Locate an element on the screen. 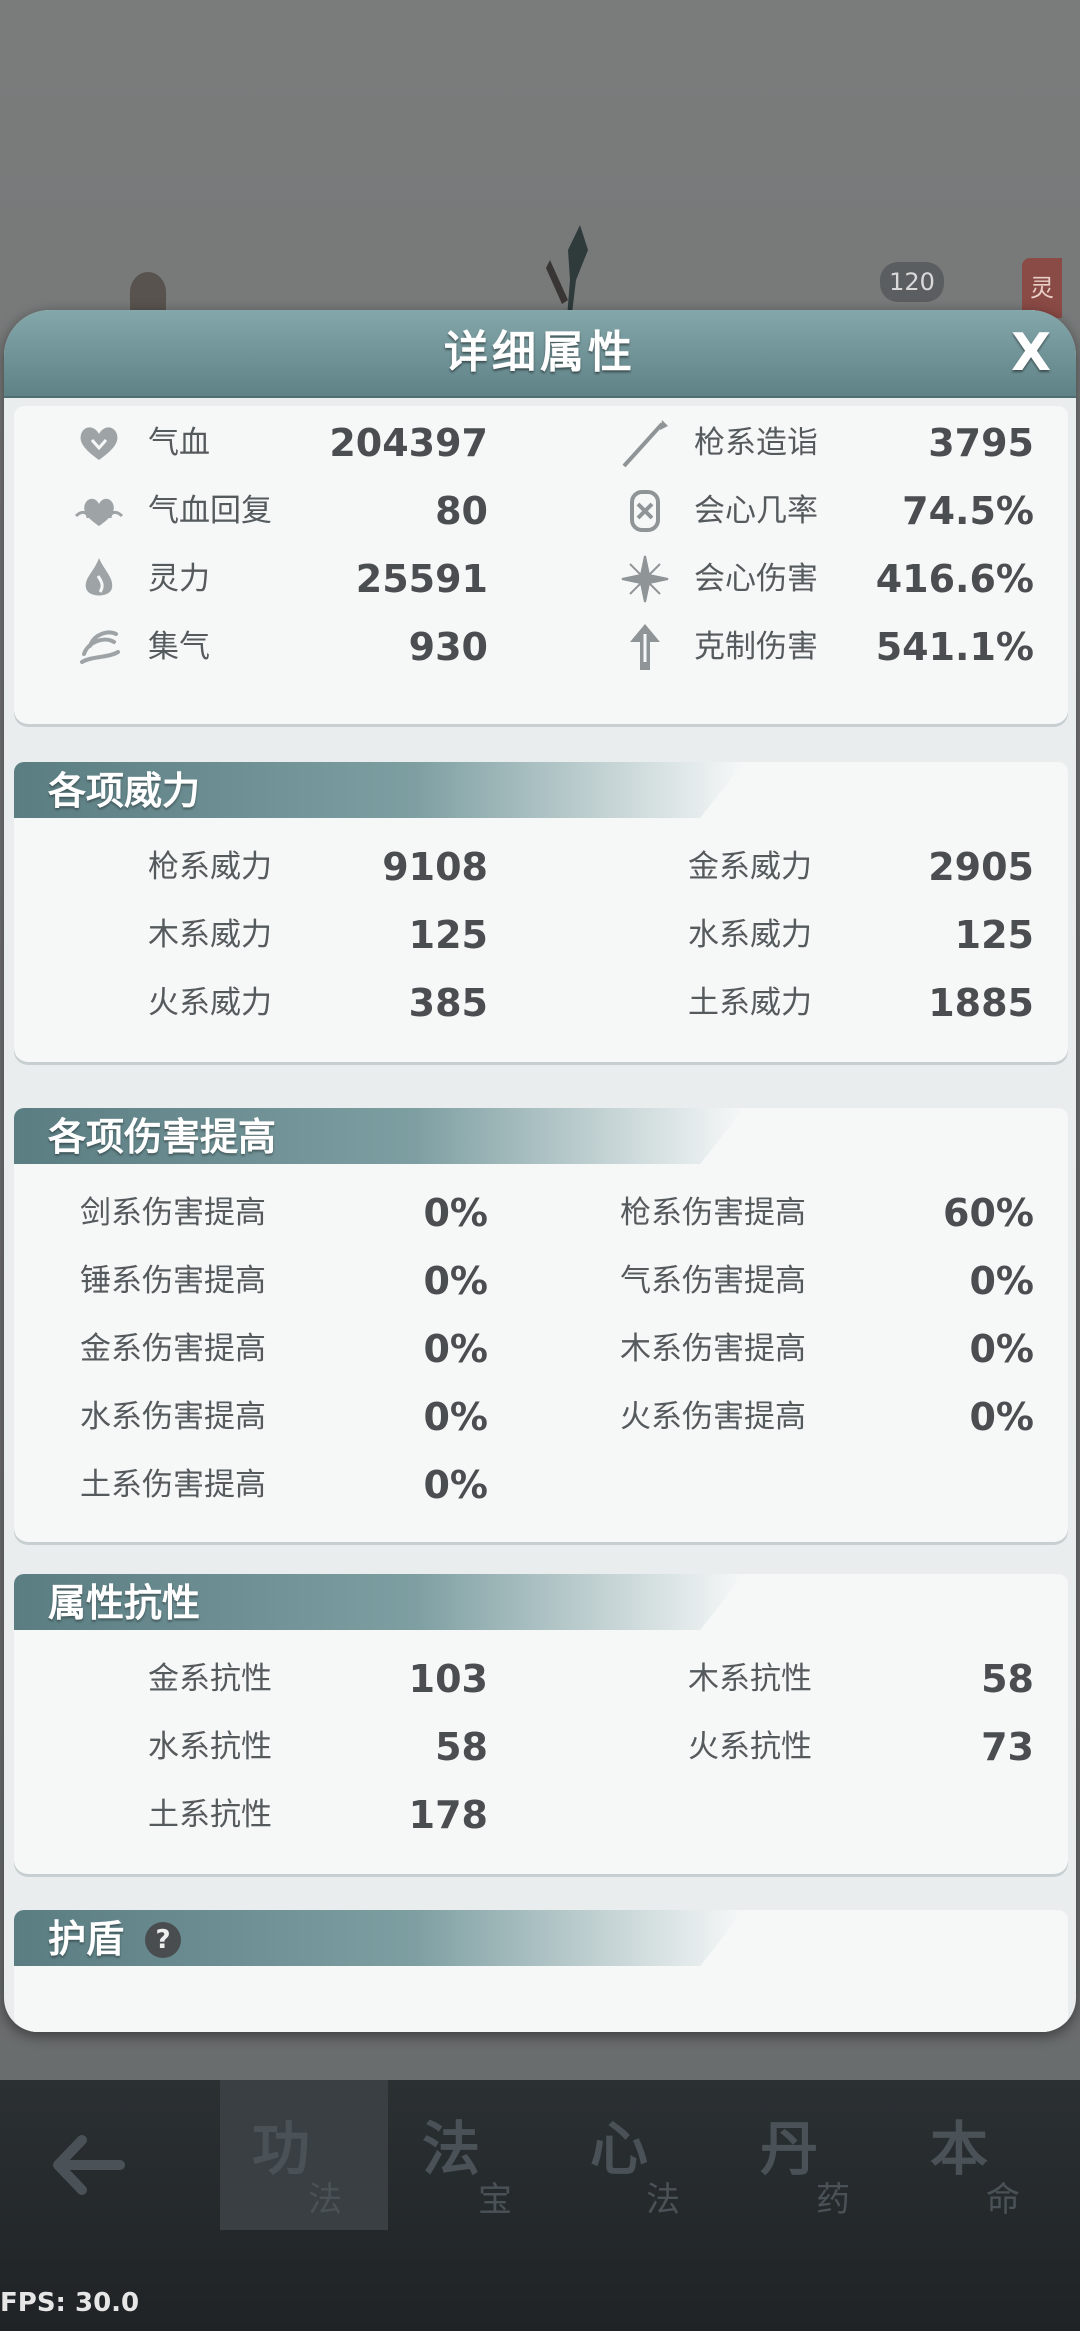 The width and height of the screenshot is (1080, 2331). section-title: 各项伤害提高 is located at coordinates (162, 1137).